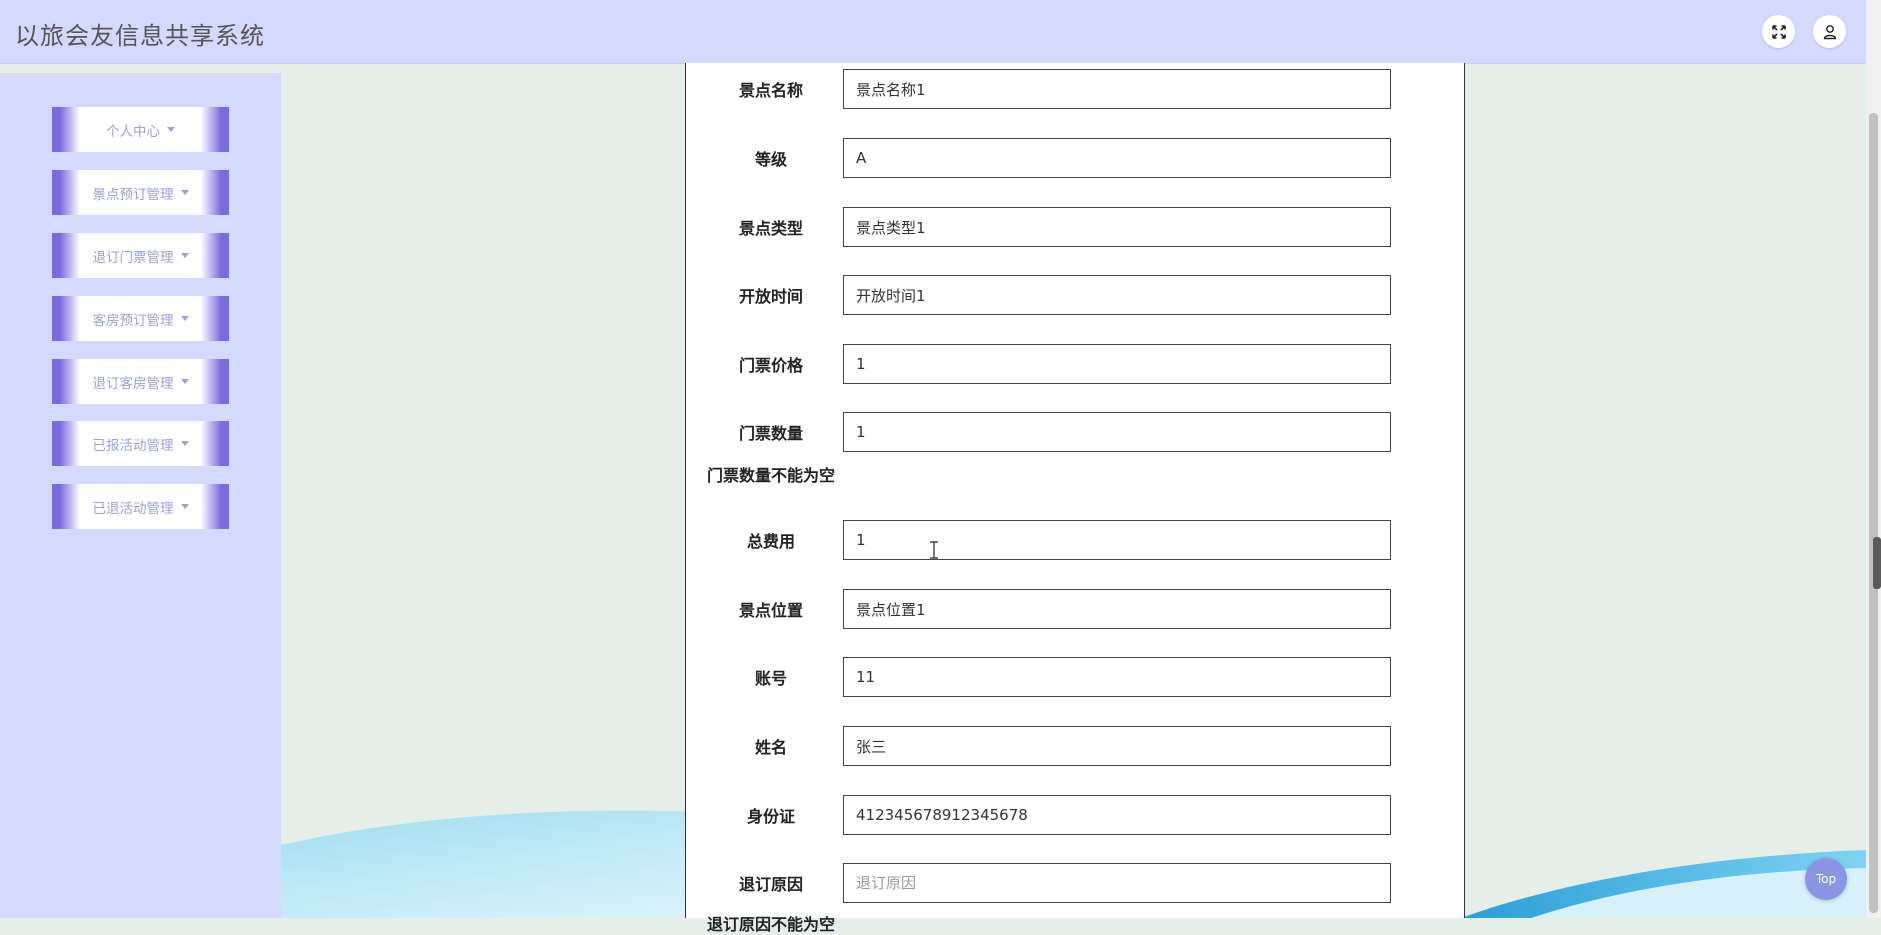  Describe the element at coordinates (1117, 815) in the screenshot. I see `id-card-input` at that location.